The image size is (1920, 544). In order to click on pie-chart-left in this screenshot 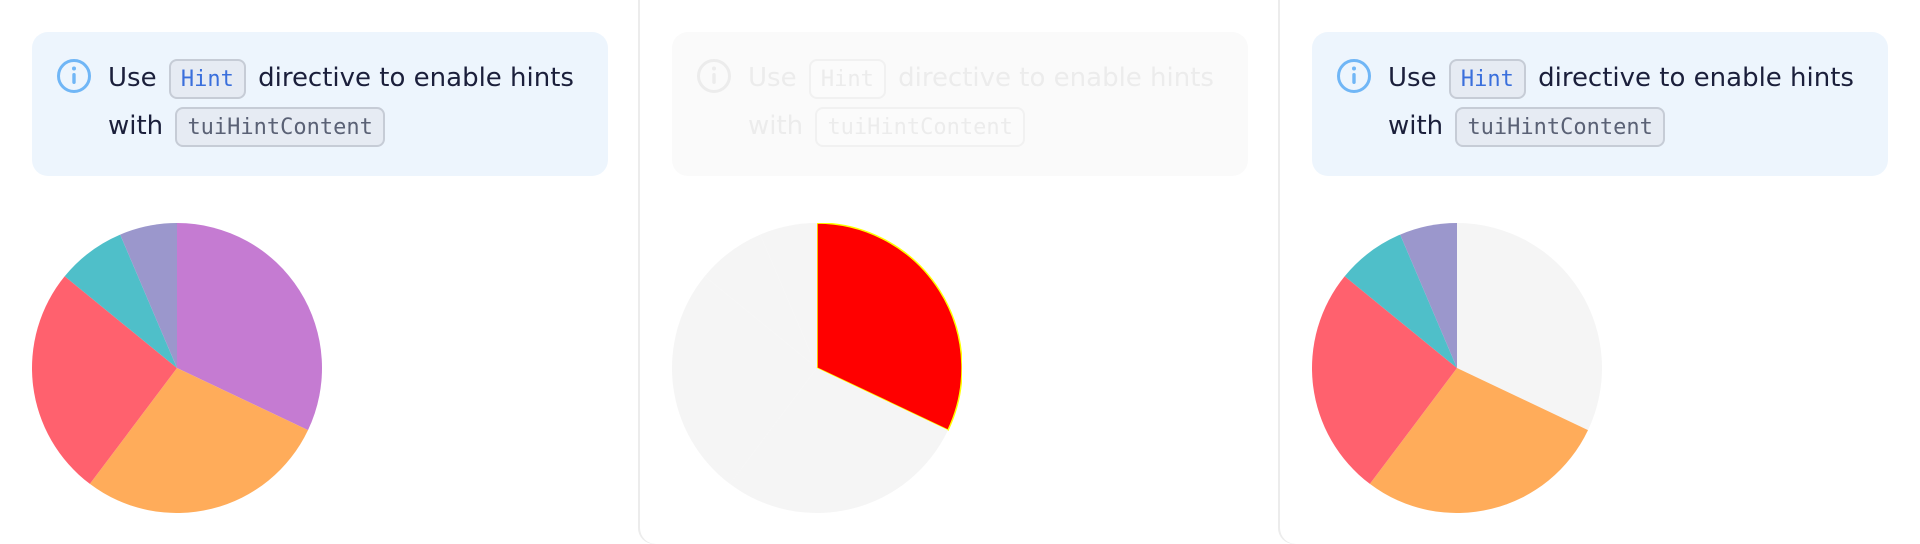, I will do `click(177, 368)`.